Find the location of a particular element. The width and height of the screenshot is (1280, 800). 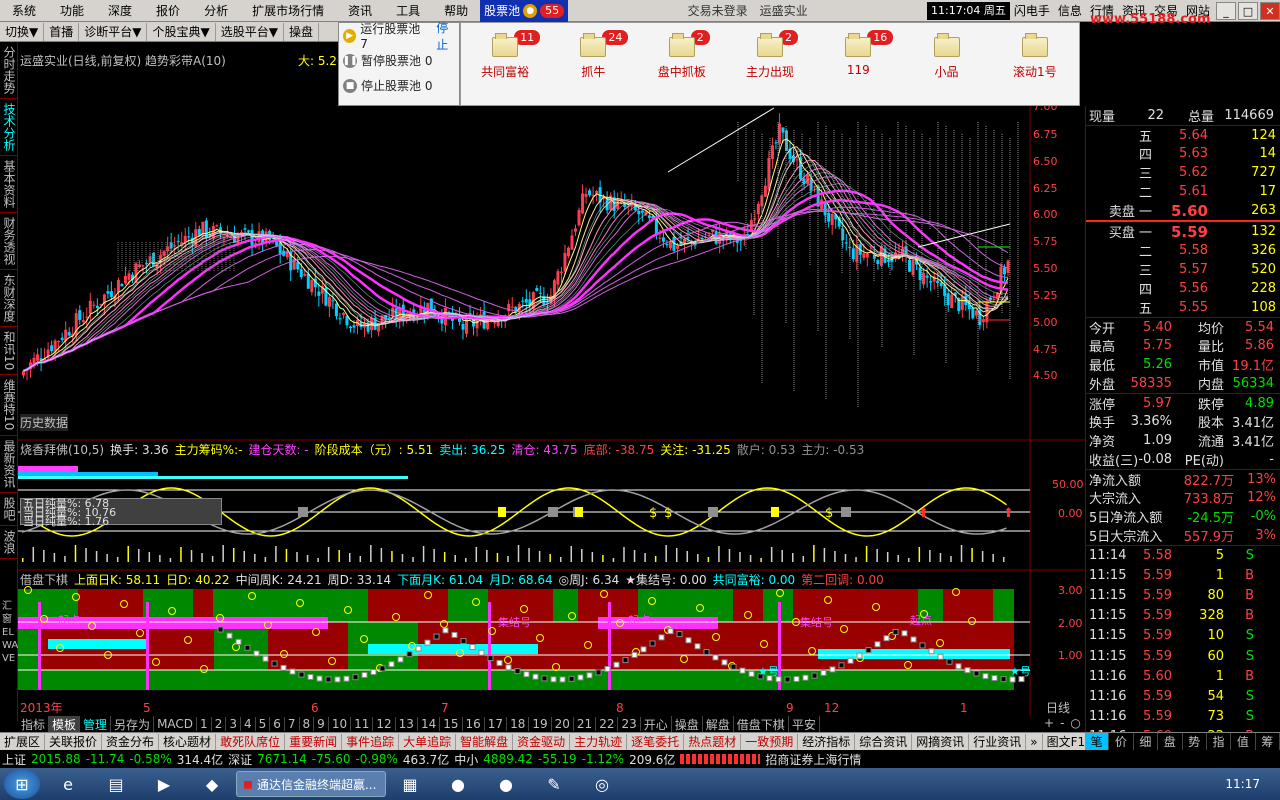

indicator-tab: 管理 is located at coordinates (96, 724).